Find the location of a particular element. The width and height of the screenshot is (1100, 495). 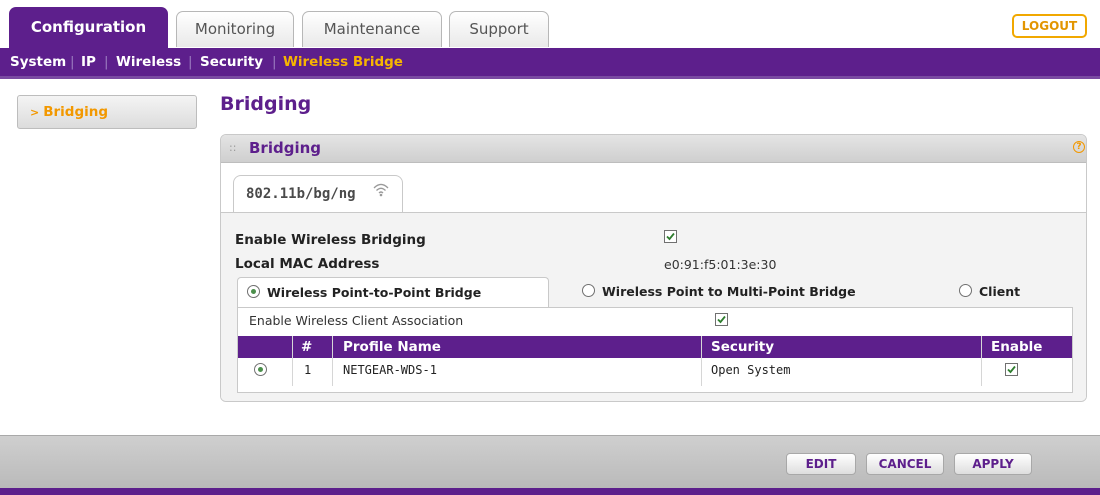

section-title: Bridging is located at coordinates (285, 148).